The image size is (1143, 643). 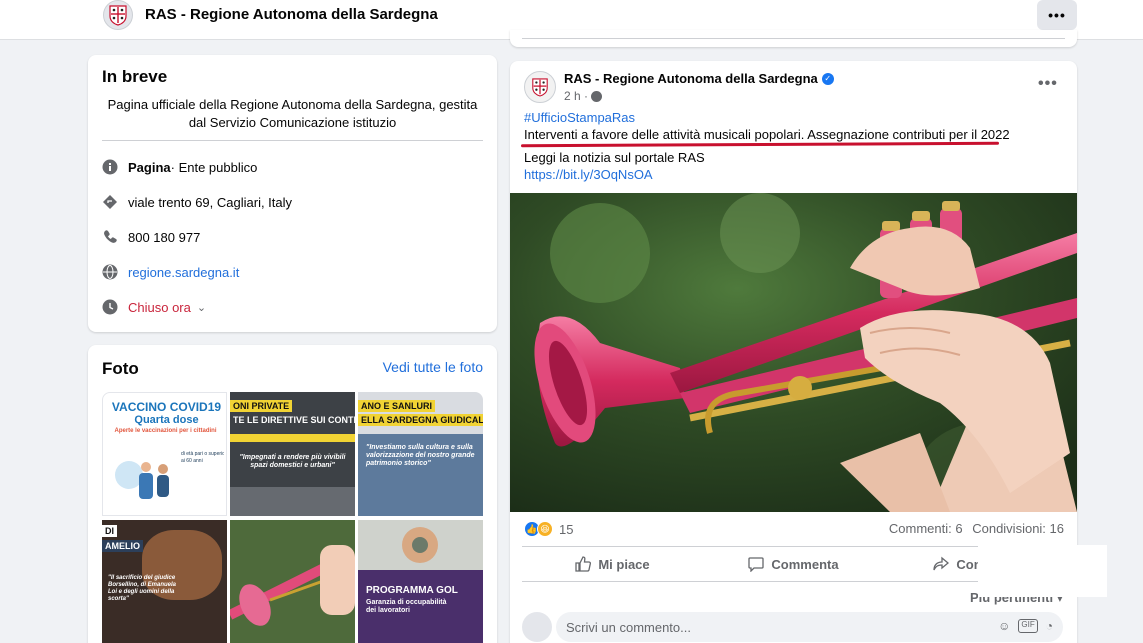 What do you see at coordinates (540, 87) in the screenshot?
I see `post-author-avatar` at bounding box center [540, 87].